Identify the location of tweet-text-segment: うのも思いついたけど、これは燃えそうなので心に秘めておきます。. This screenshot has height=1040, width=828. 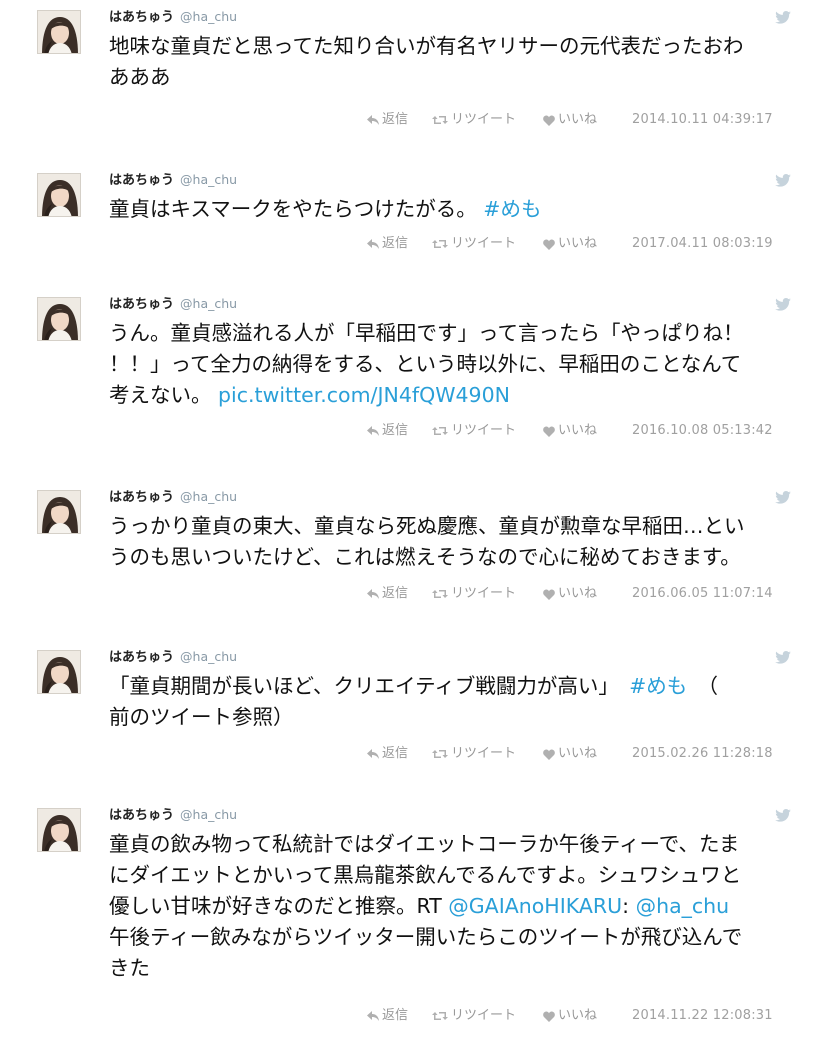
(425, 557).